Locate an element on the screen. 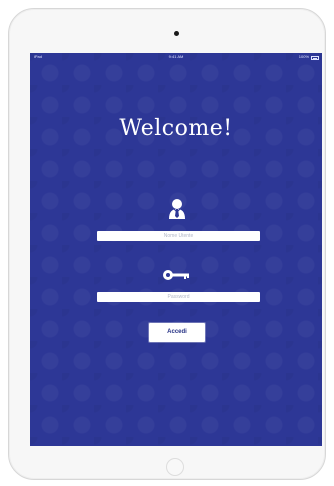 This screenshot has height=486, width=334. device-label: iPad is located at coordinates (38, 56).